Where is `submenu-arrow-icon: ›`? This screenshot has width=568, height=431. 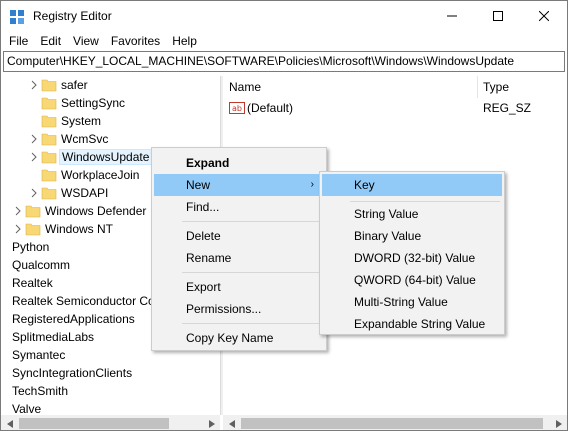
submenu-arrow-icon: › is located at coordinates (312, 184).